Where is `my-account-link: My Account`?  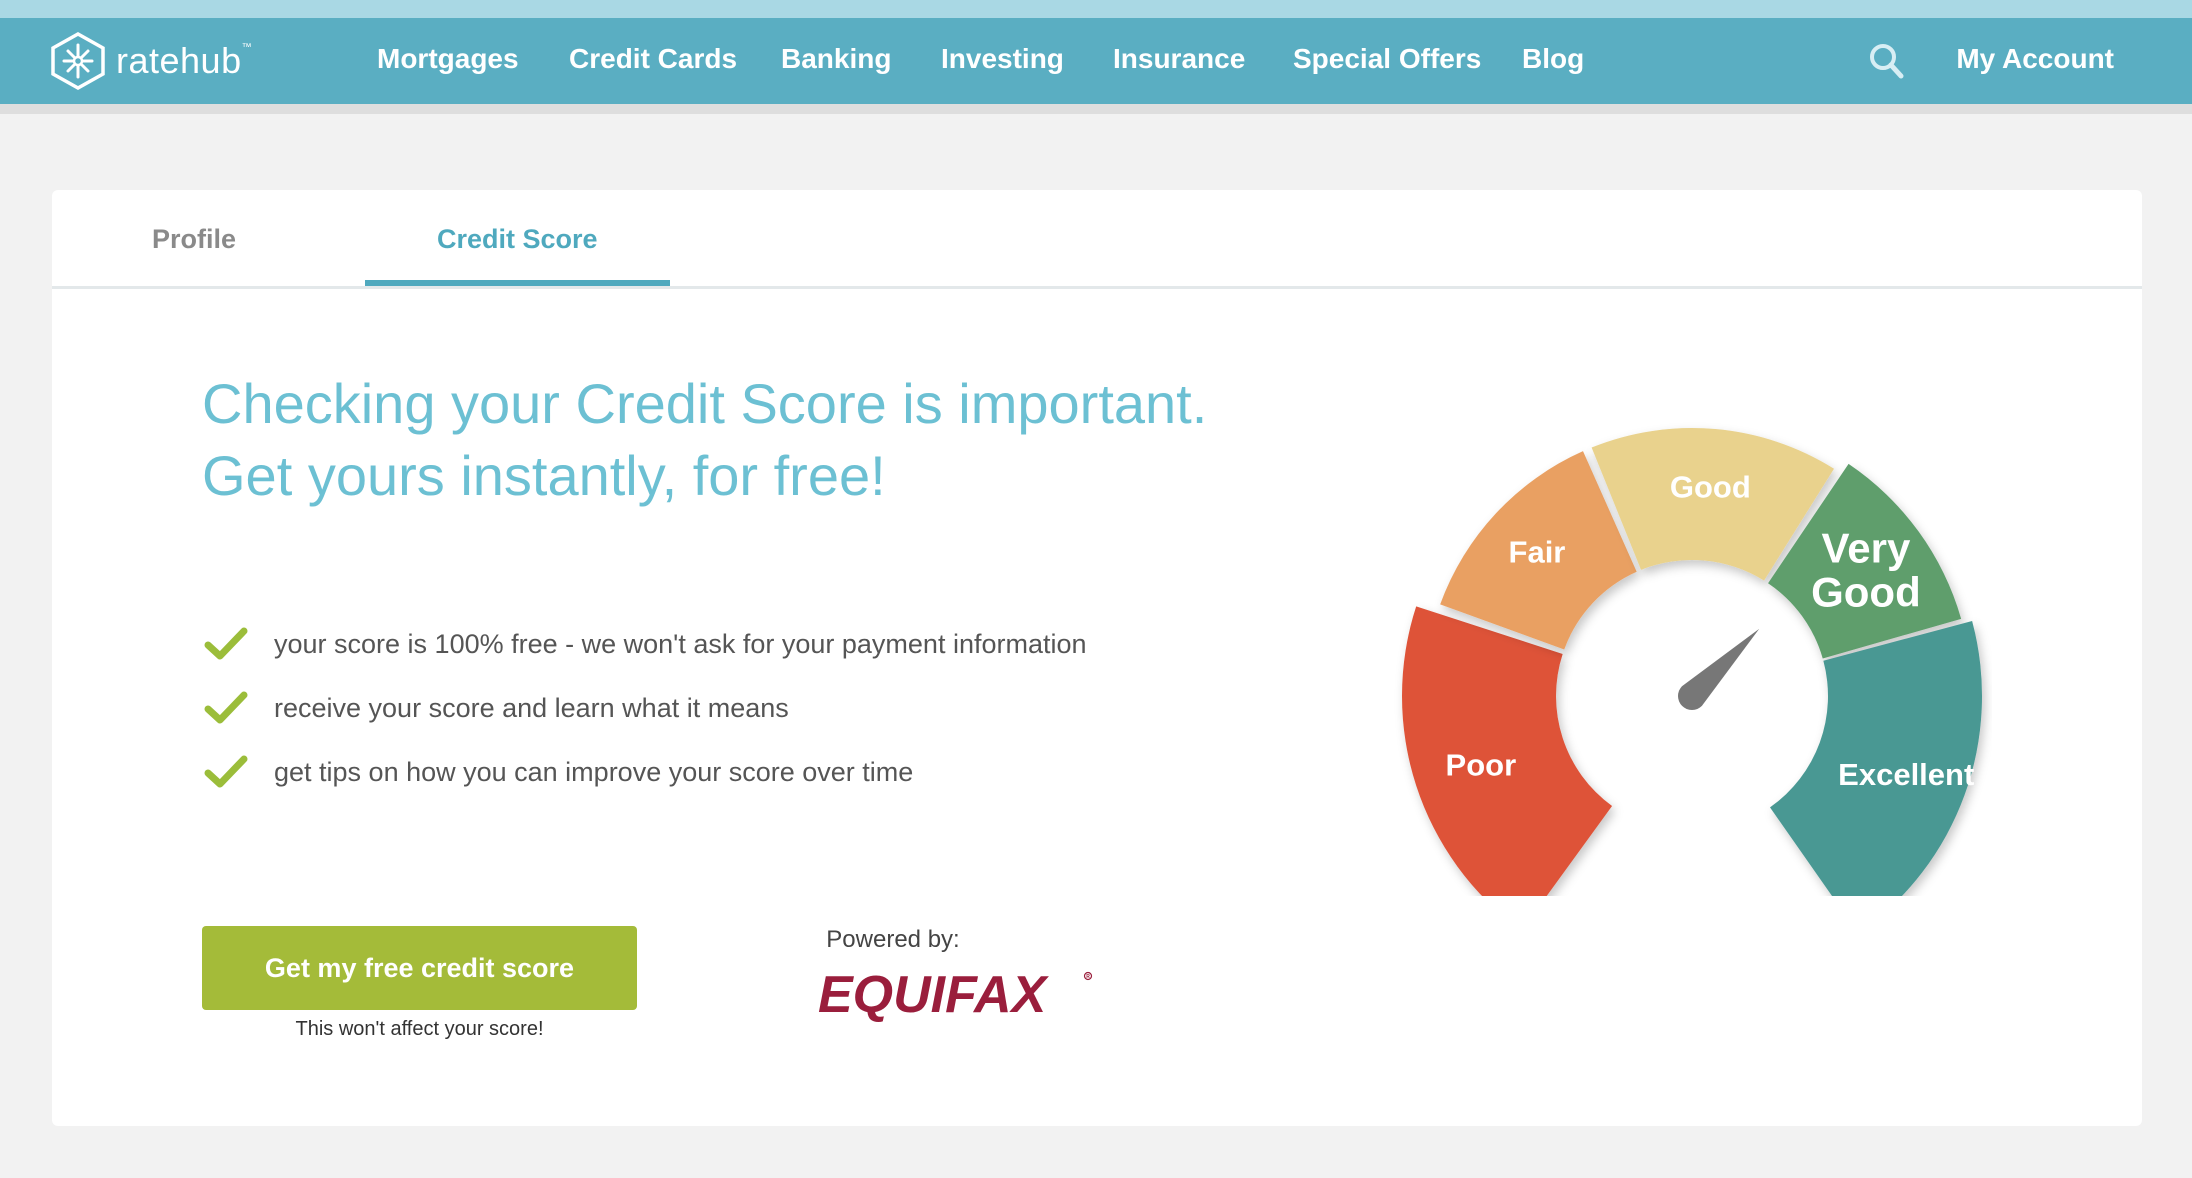 my-account-link: My Account is located at coordinates (2035, 59).